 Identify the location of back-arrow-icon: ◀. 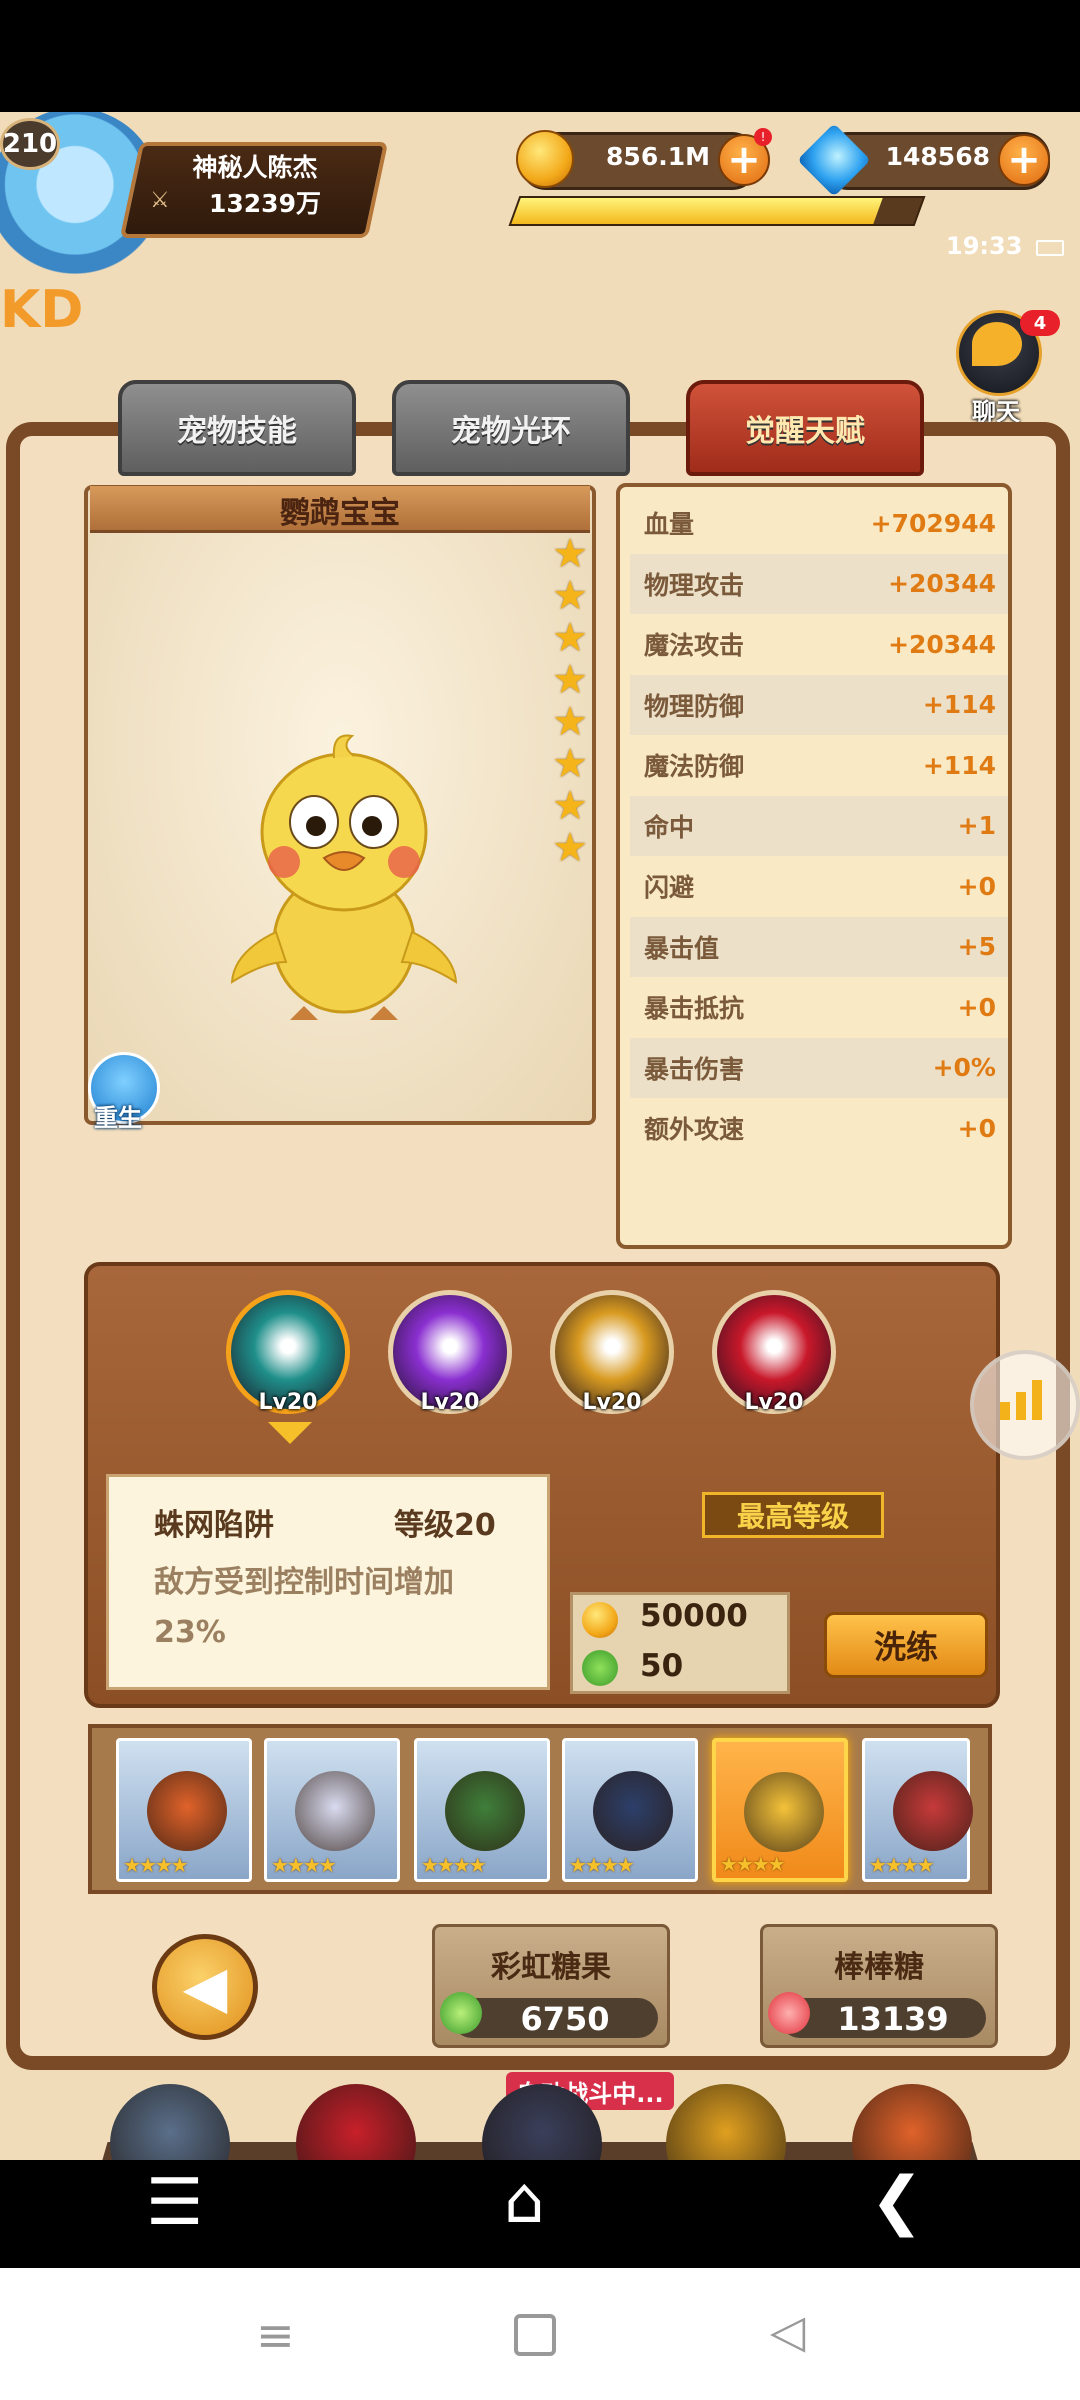
(205, 1987).